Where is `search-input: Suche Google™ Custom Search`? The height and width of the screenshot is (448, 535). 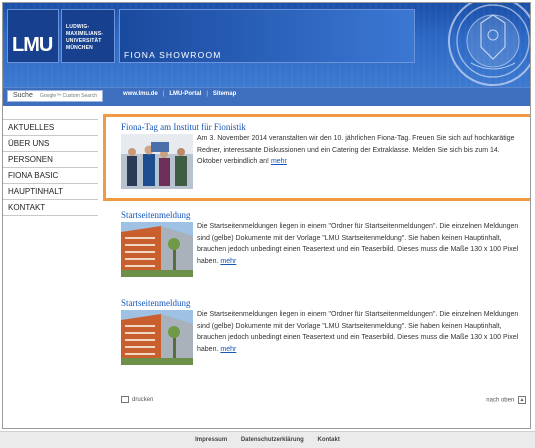 search-input: Suche Google™ Custom Search is located at coordinates (55, 96).